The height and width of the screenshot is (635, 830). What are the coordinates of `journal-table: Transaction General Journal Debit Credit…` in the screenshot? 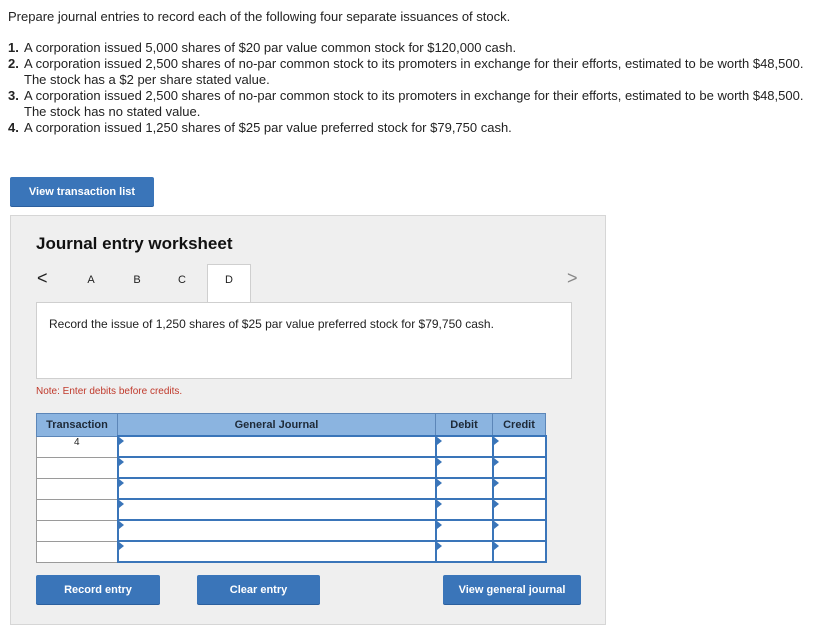 It's located at (291, 488).